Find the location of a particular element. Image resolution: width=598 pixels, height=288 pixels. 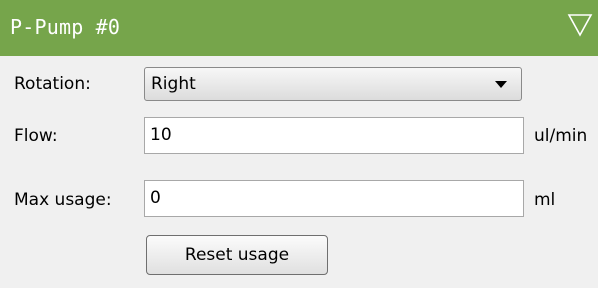

collapse-triangle-icon is located at coordinates (580, 24).